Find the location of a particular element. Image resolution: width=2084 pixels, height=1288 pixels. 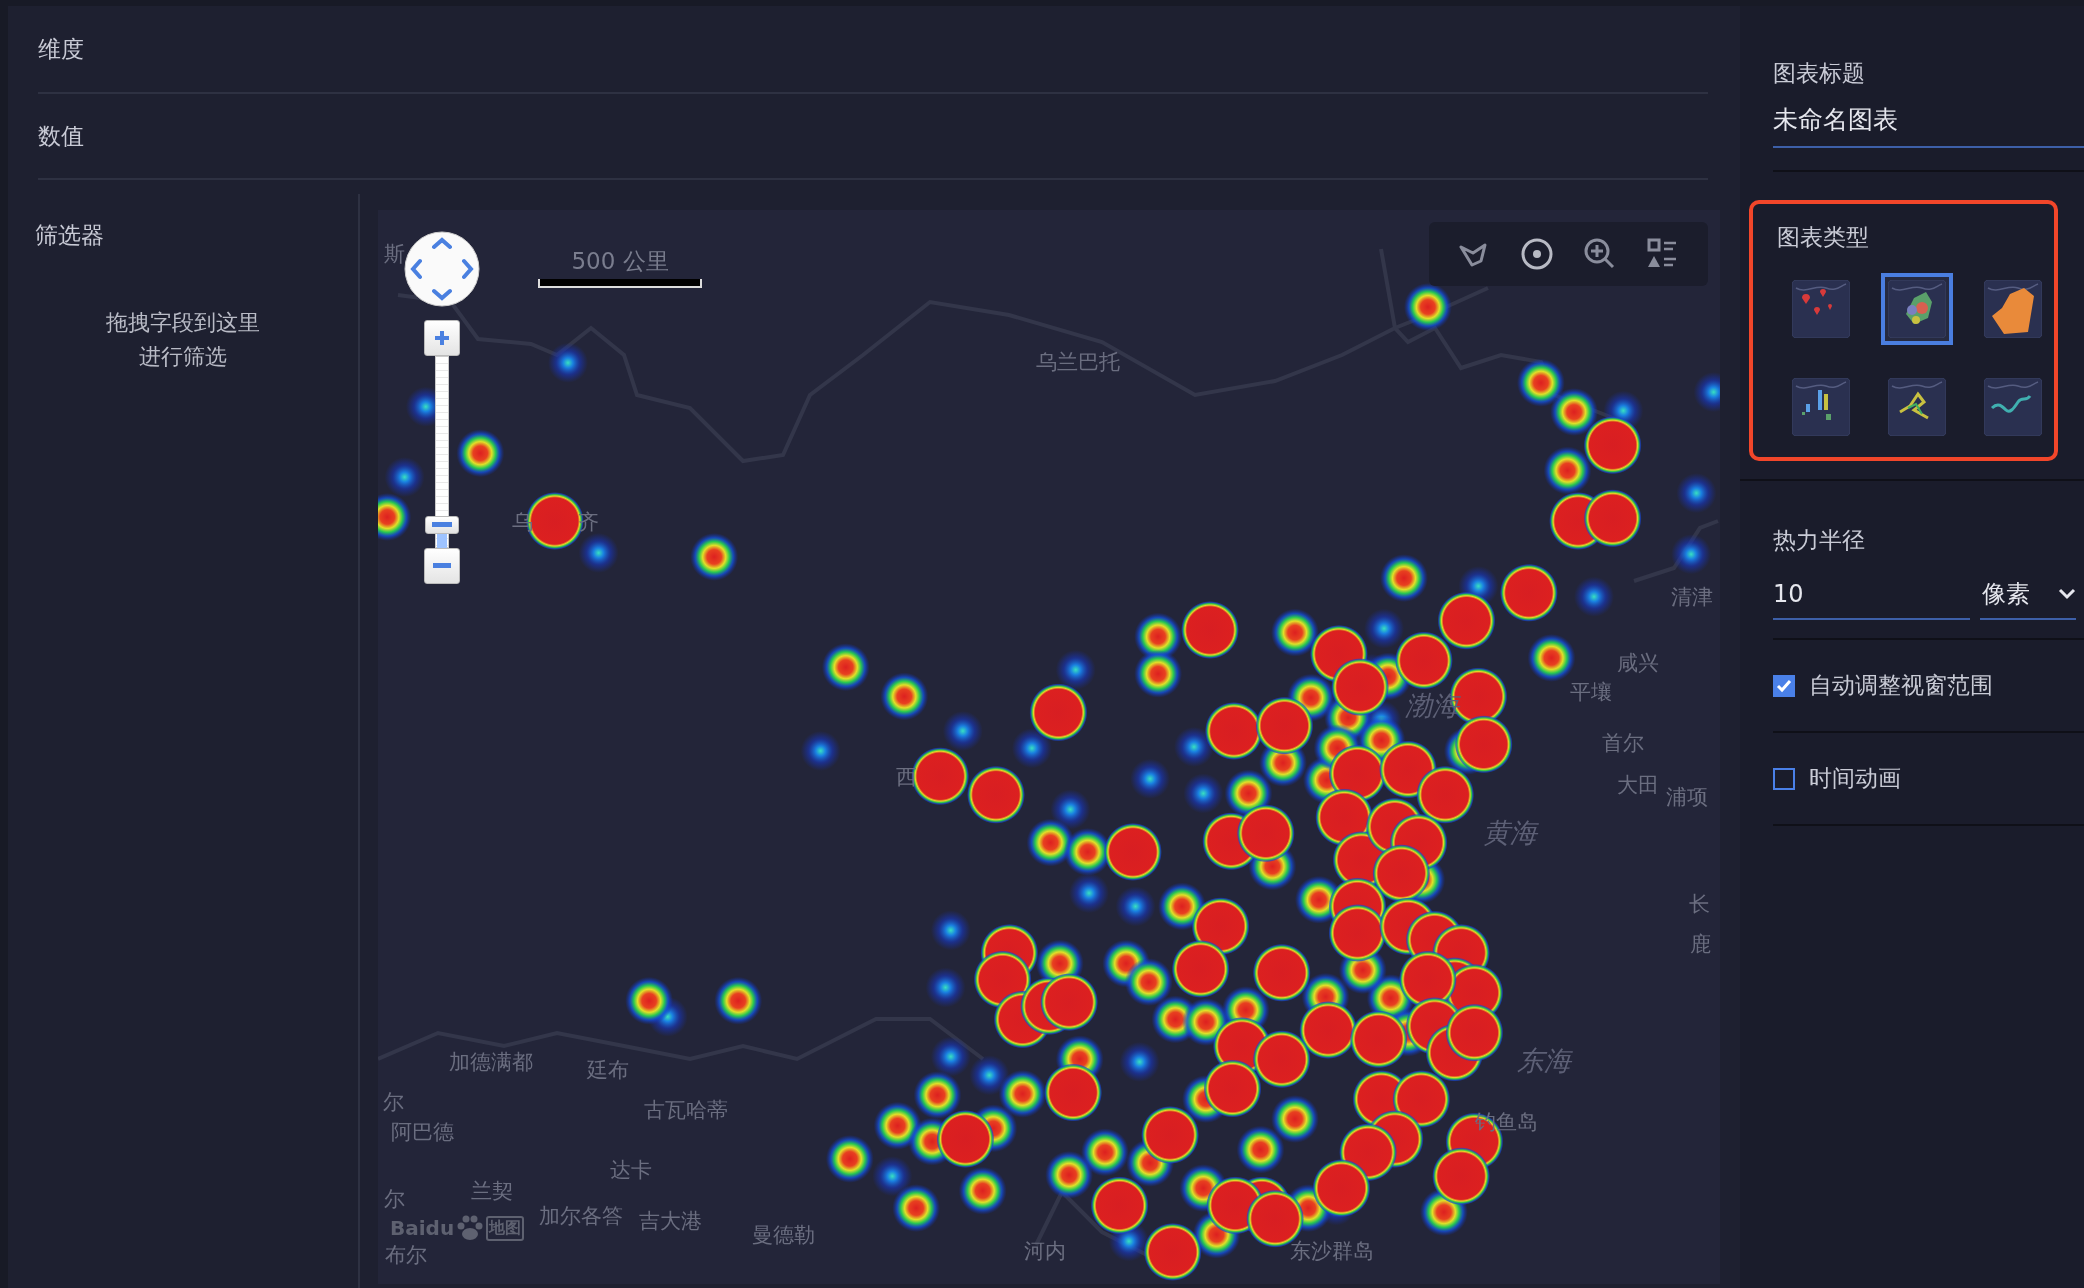

sea-label: 黄海 is located at coordinates (1510, 833).